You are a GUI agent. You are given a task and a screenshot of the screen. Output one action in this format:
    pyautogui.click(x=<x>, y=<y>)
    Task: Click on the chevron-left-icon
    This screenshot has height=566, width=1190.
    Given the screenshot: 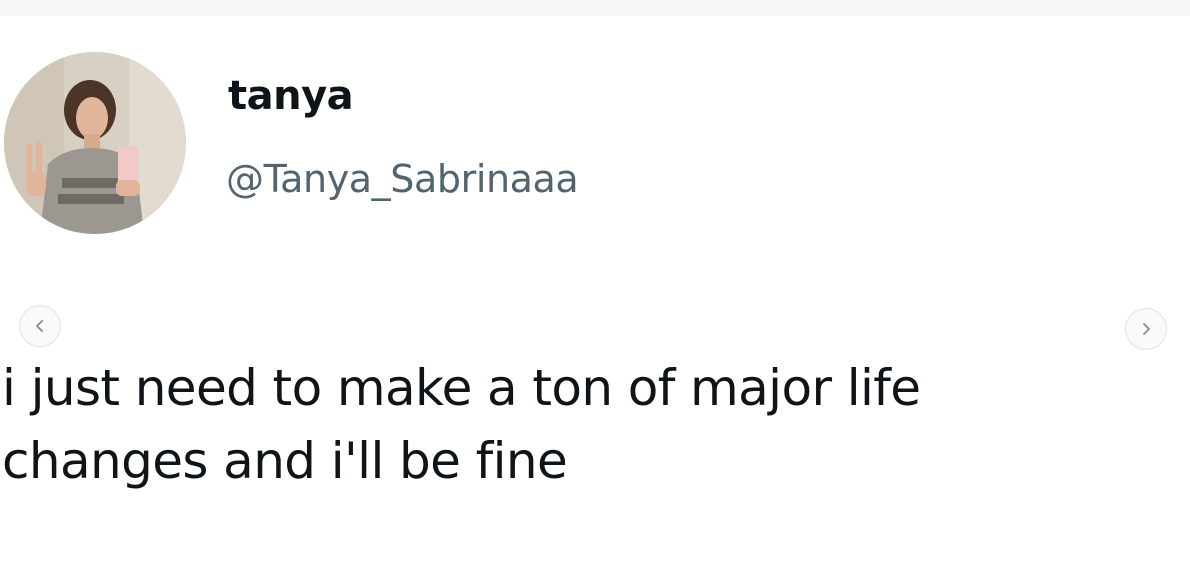 What is the action you would take?
    pyautogui.click(x=39, y=326)
    